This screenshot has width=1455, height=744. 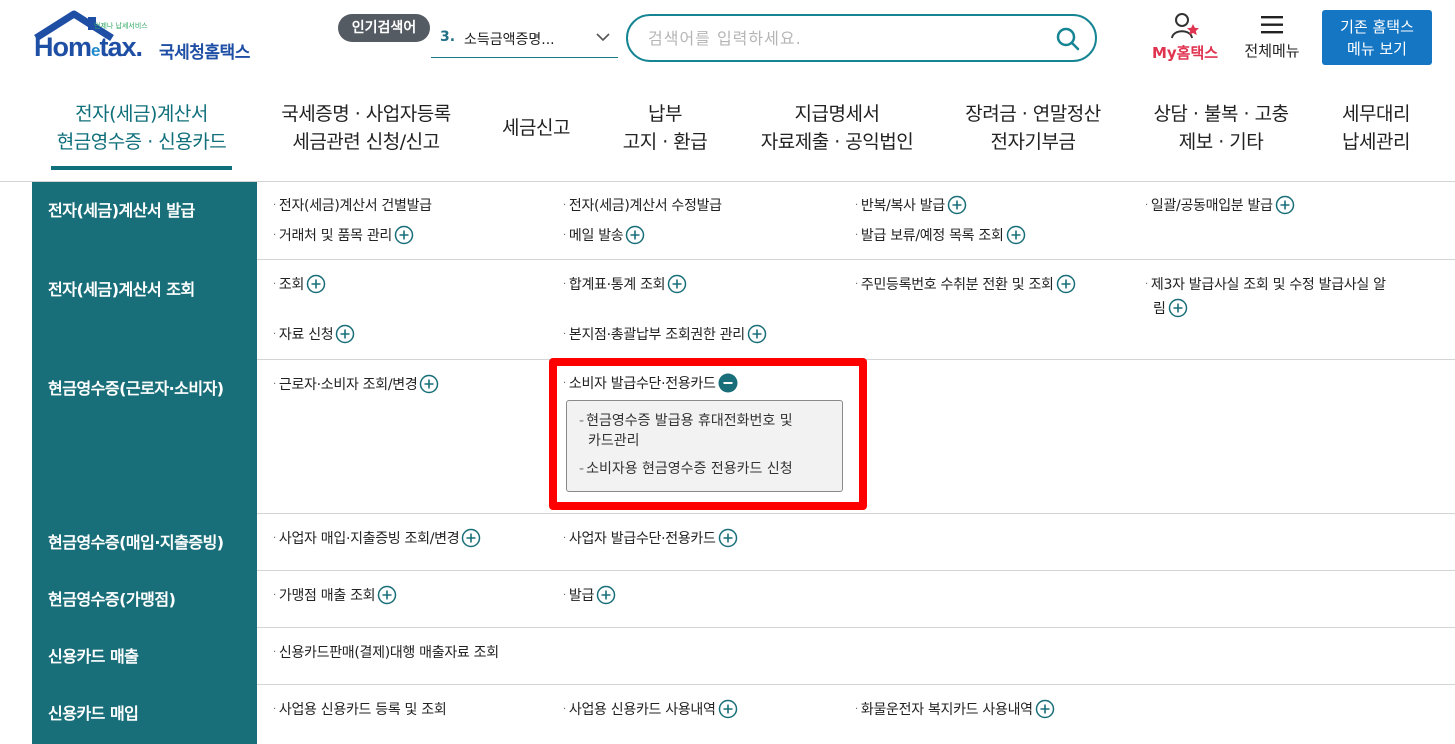 What do you see at coordinates (625, 286) in the screenshot?
I see `menu-link: · 합계표·통계 조회` at bounding box center [625, 286].